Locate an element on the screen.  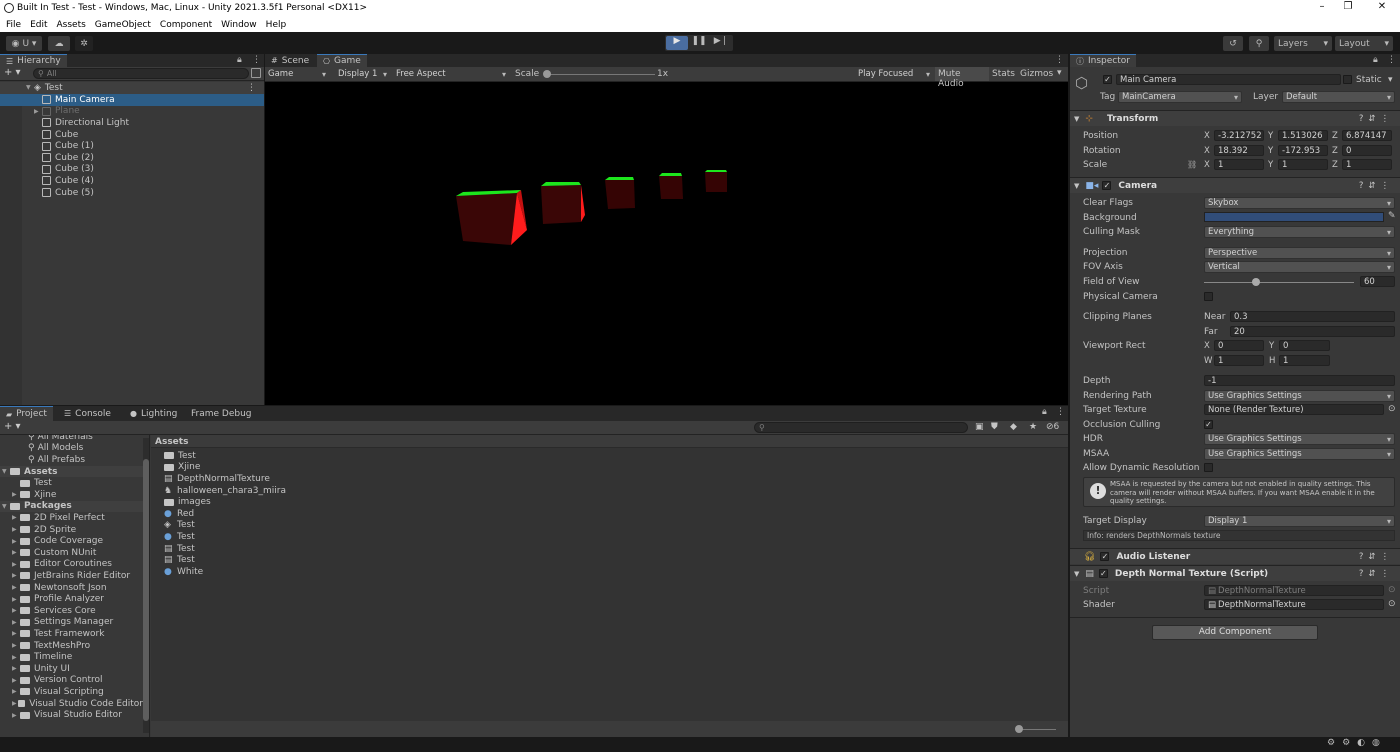
expand-icon: ▼ is located at coordinates (6, 506).